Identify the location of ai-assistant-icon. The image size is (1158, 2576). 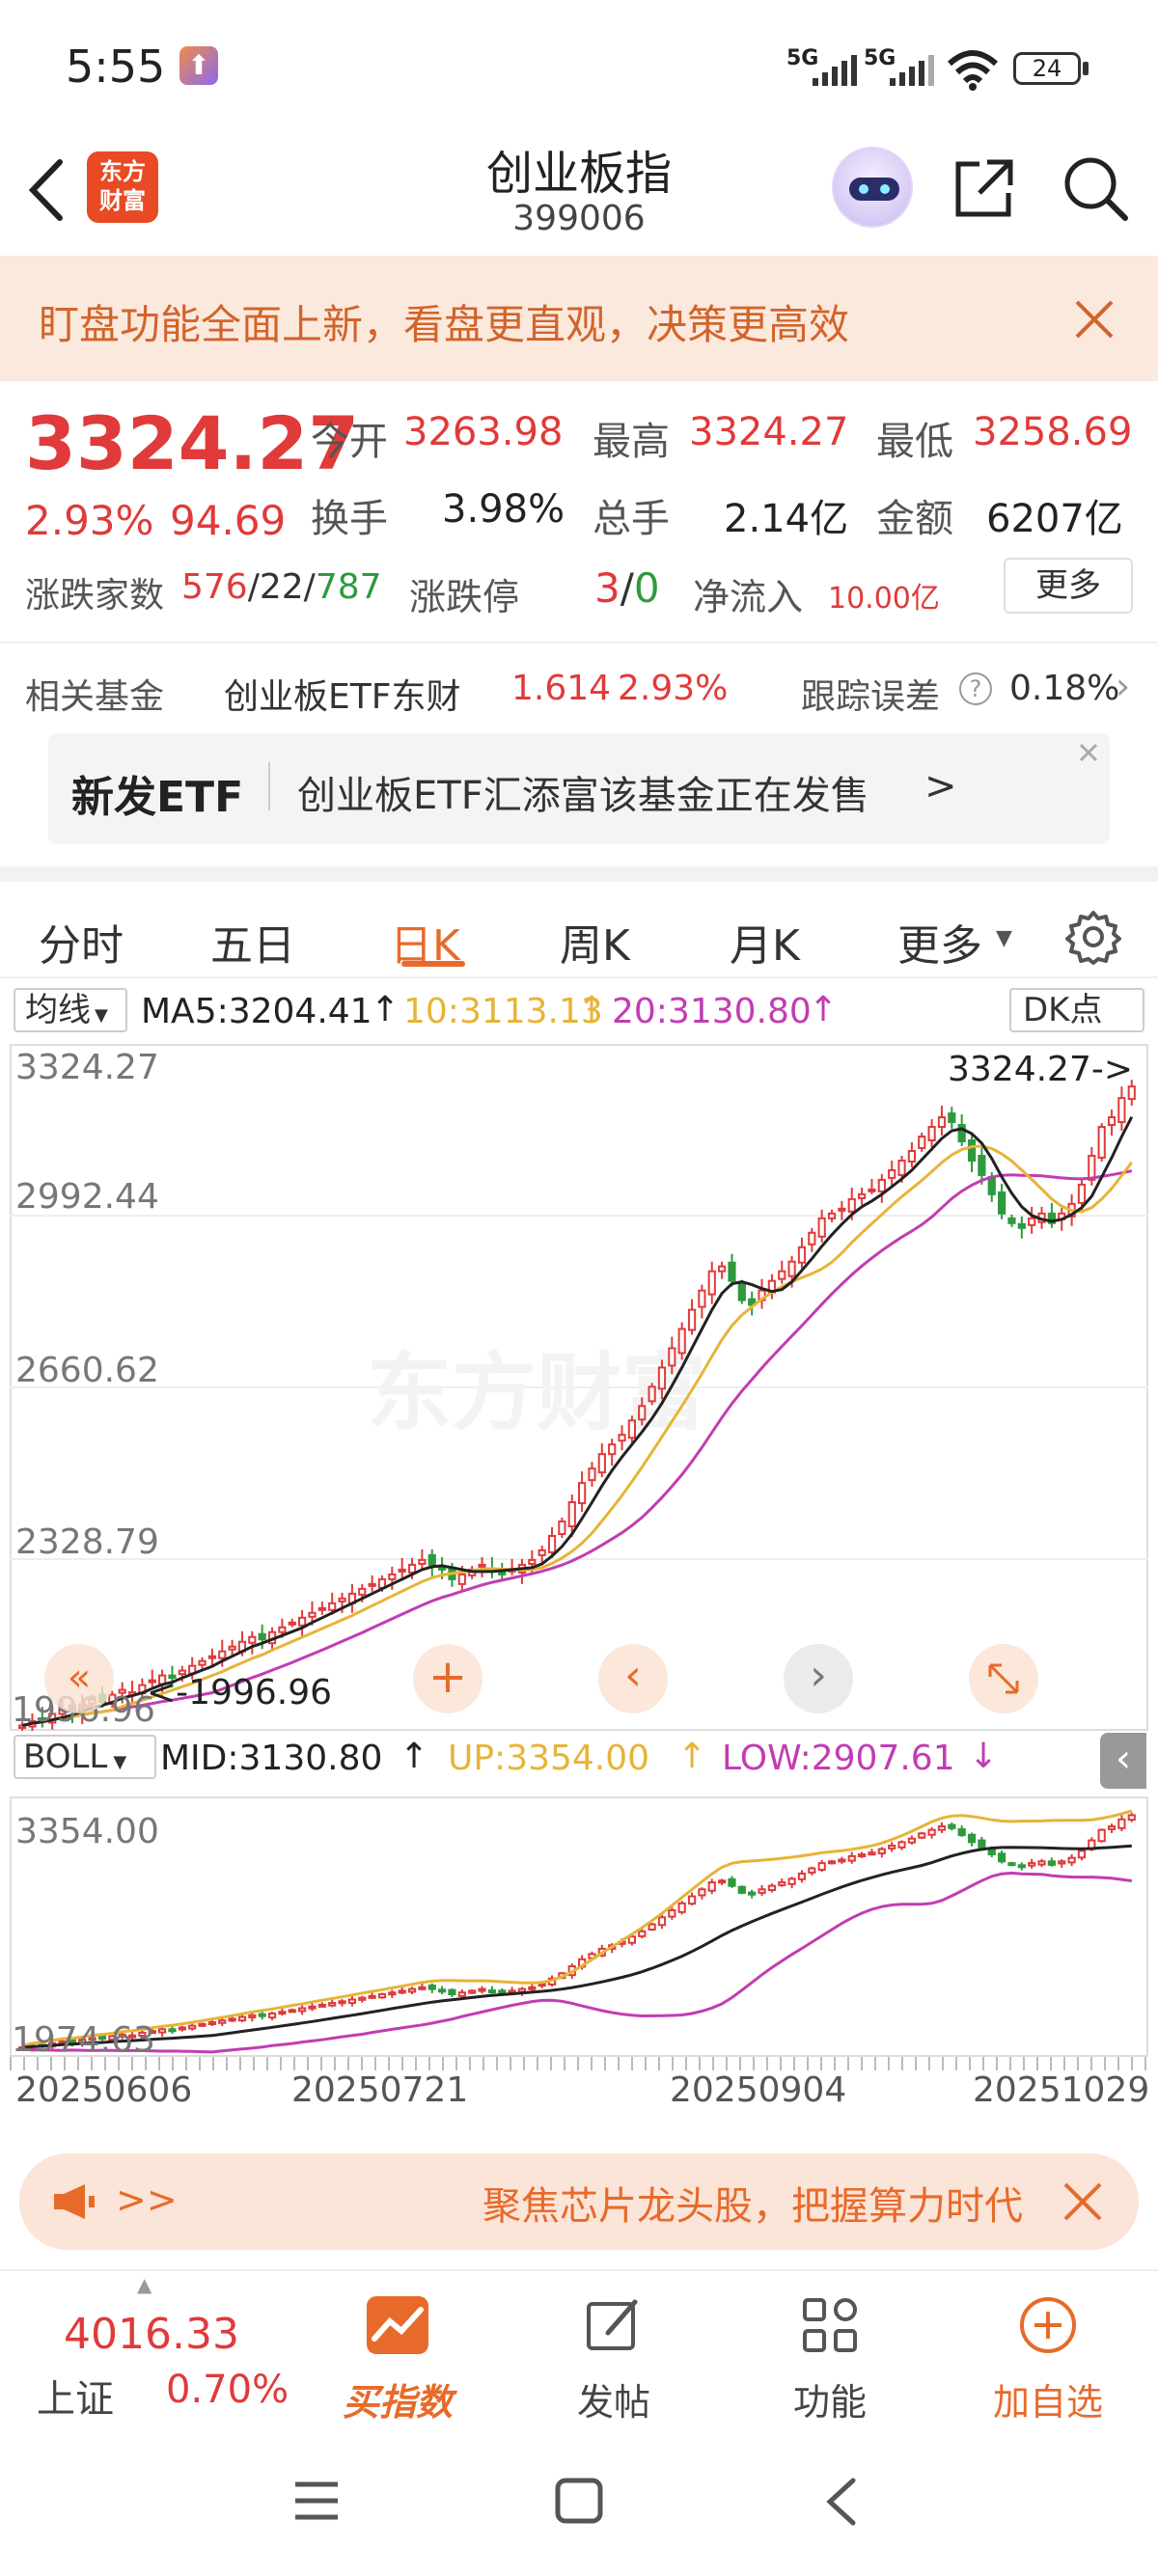
(872, 187).